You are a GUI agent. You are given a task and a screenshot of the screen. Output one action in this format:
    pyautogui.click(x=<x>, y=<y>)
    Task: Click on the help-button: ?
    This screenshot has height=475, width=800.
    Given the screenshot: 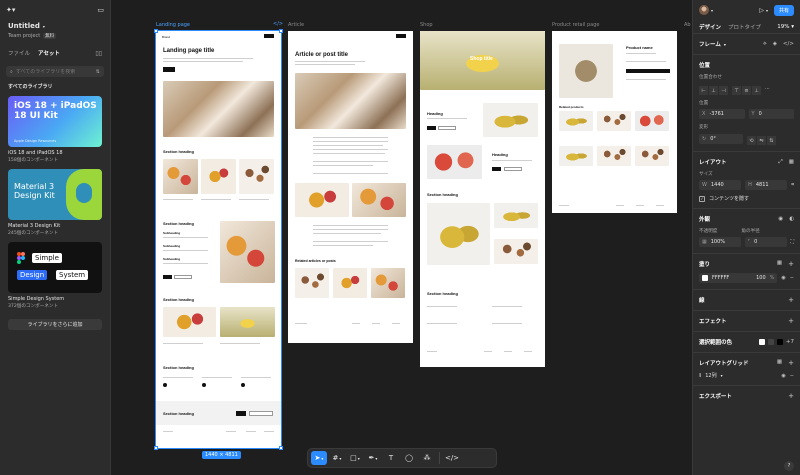 What is the action you would take?
    pyautogui.click(x=789, y=466)
    